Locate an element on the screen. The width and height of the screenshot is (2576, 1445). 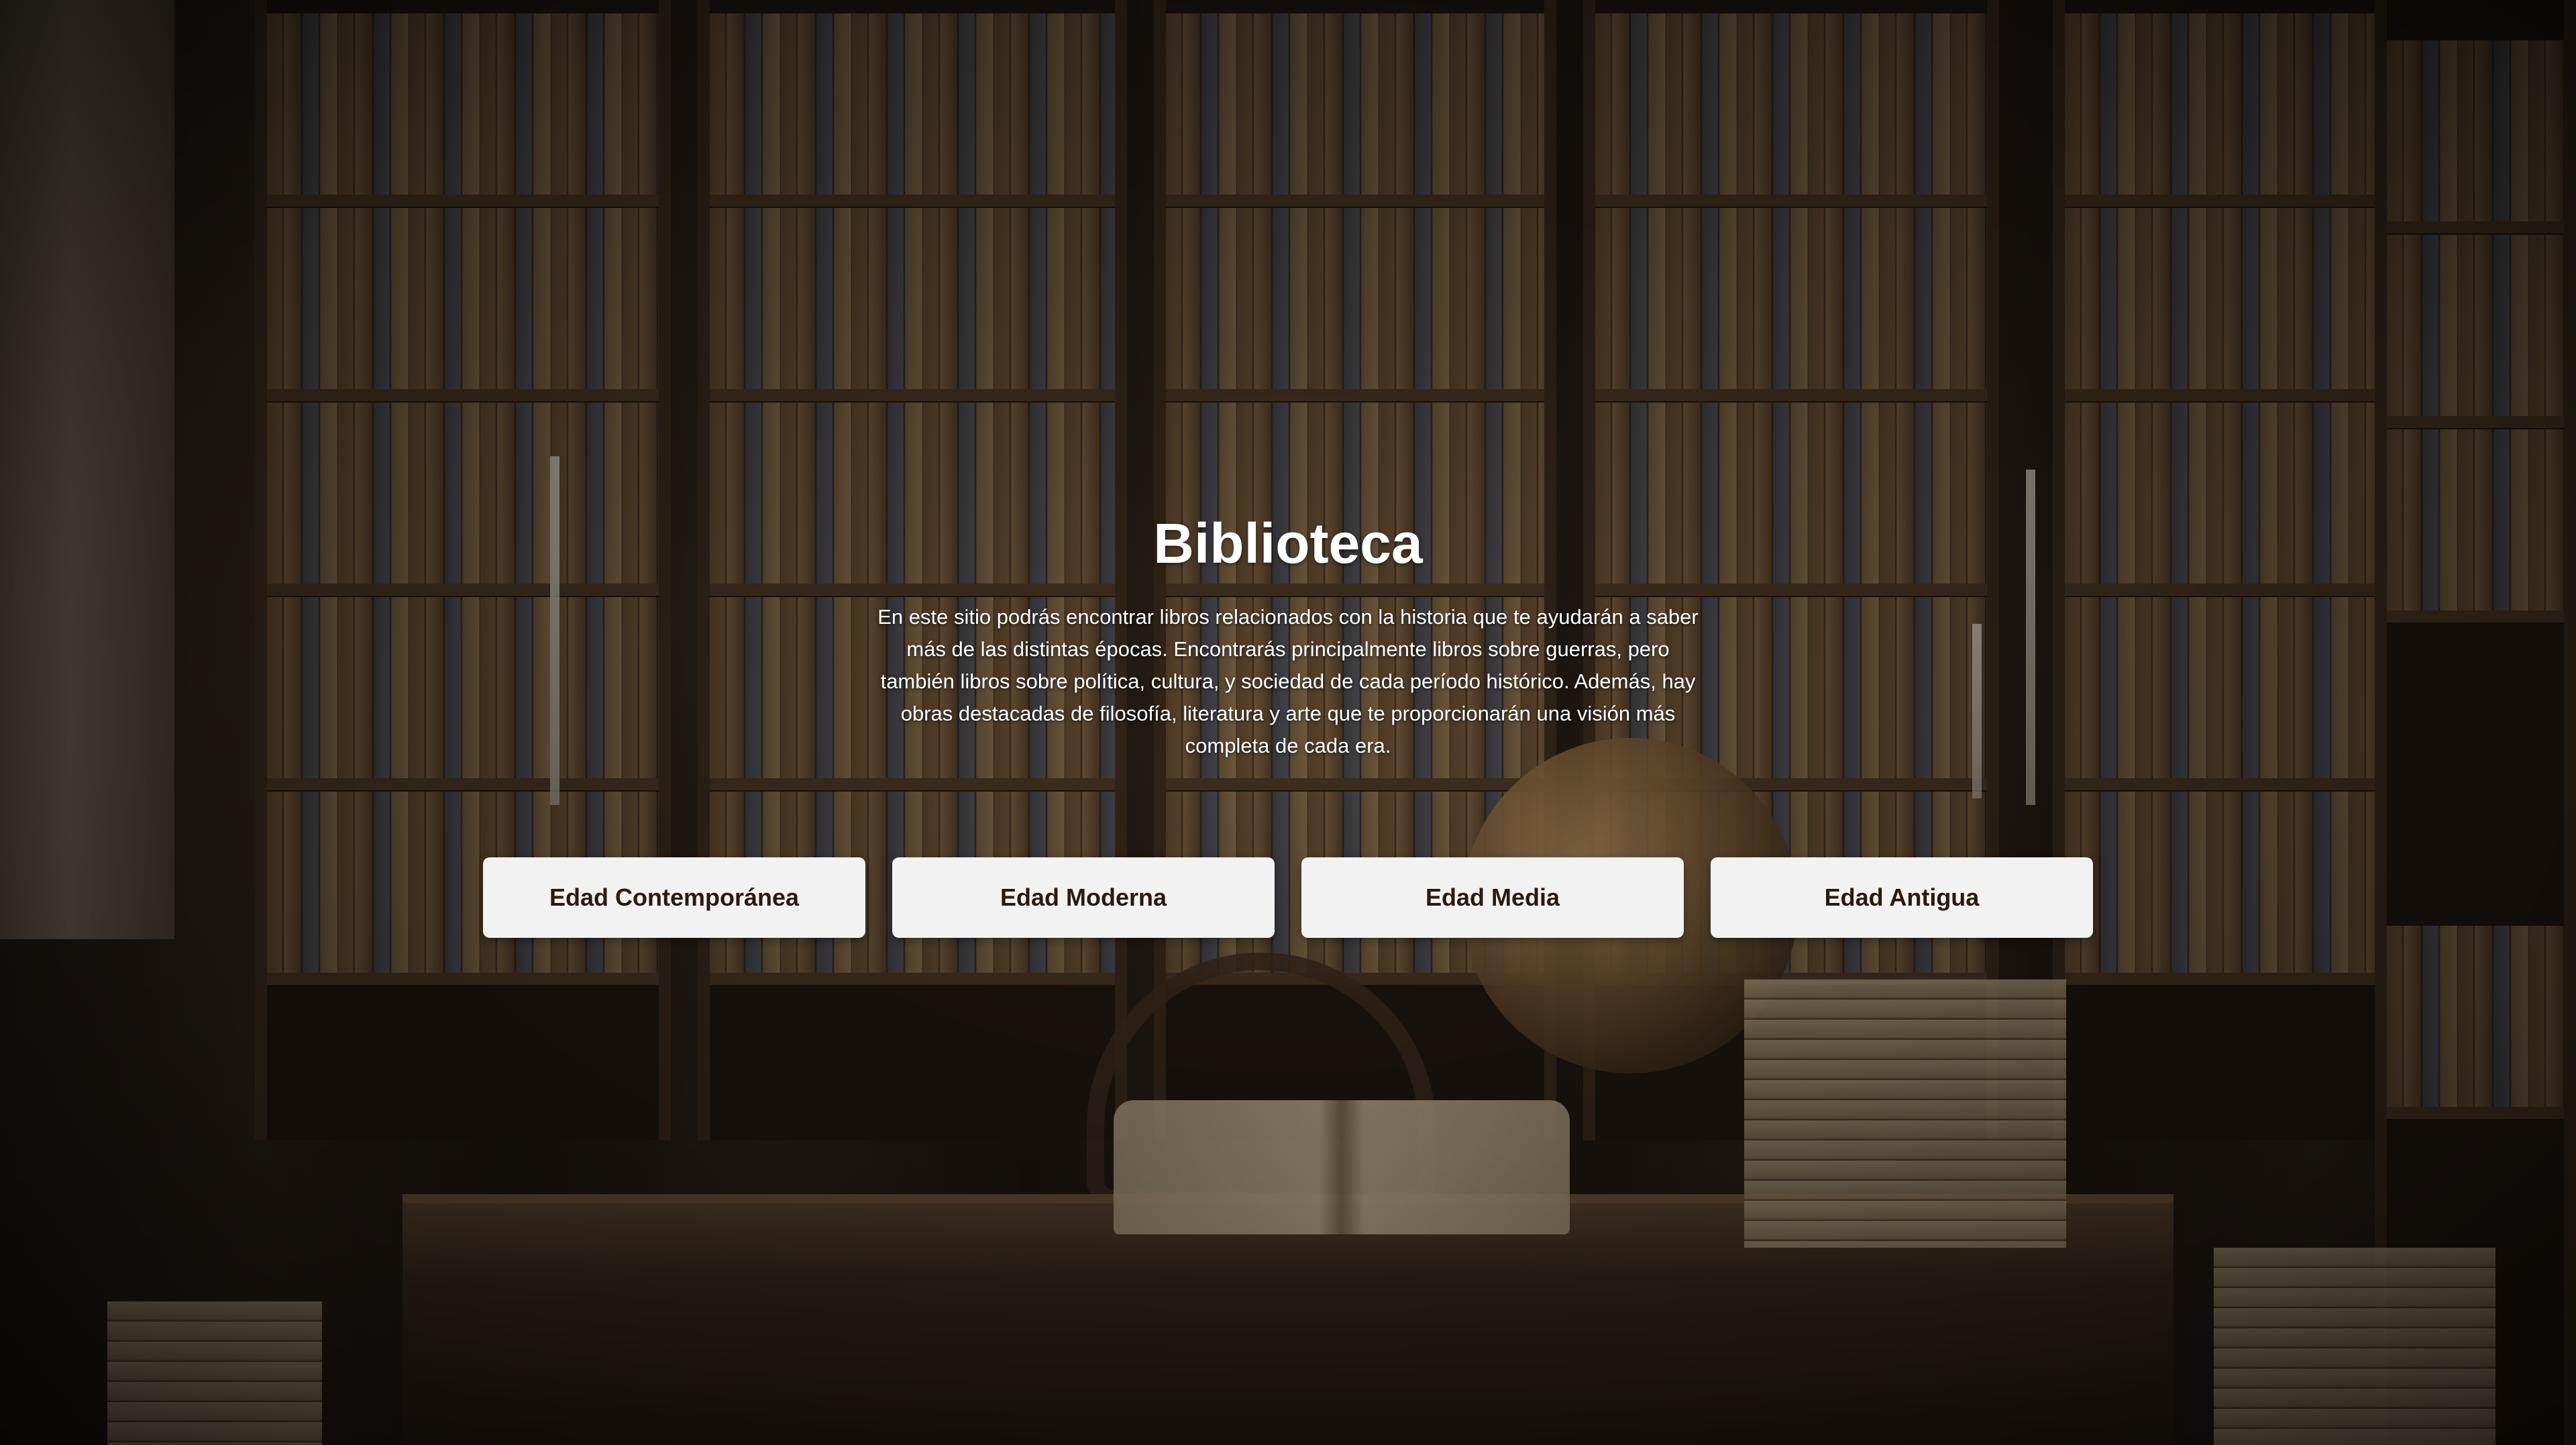
era-button-moderna: Edad Moderna is located at coordinates (1083, 897).